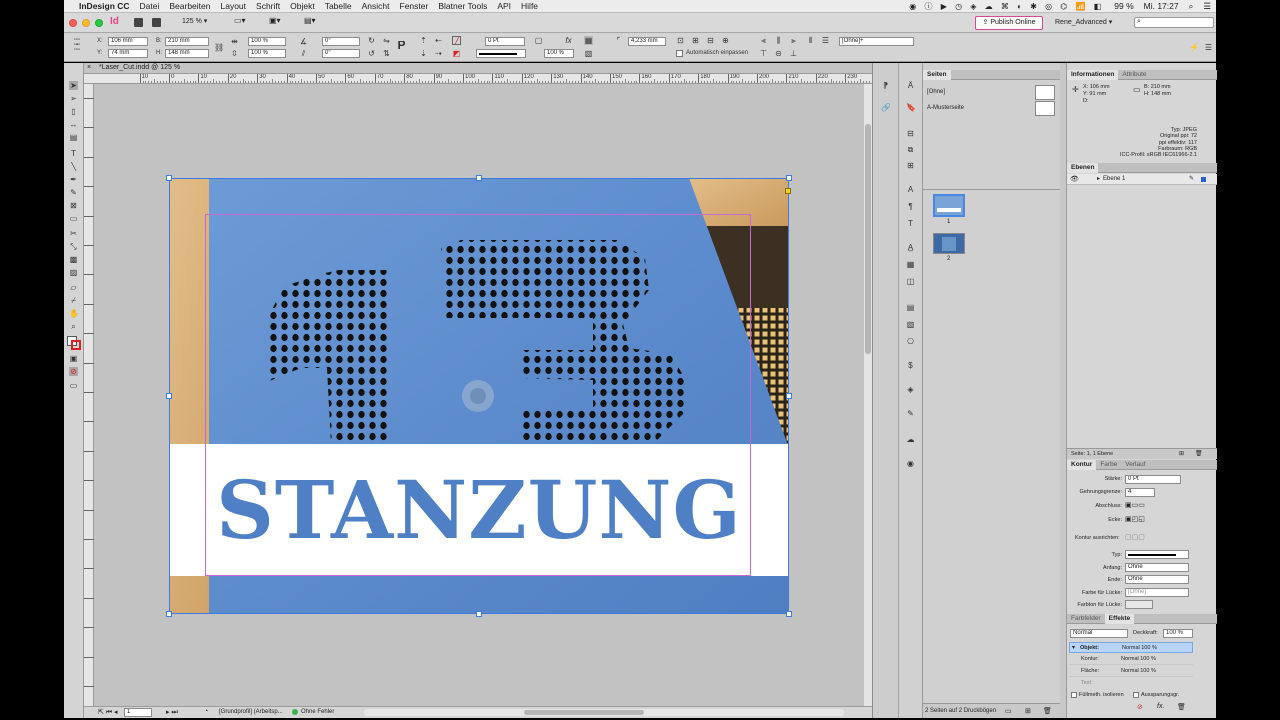  What do you see at coordinates (1160, 706) in the screenshot?
I see `fx-menu-icon: fx.` at bounding box center [1160, 706].